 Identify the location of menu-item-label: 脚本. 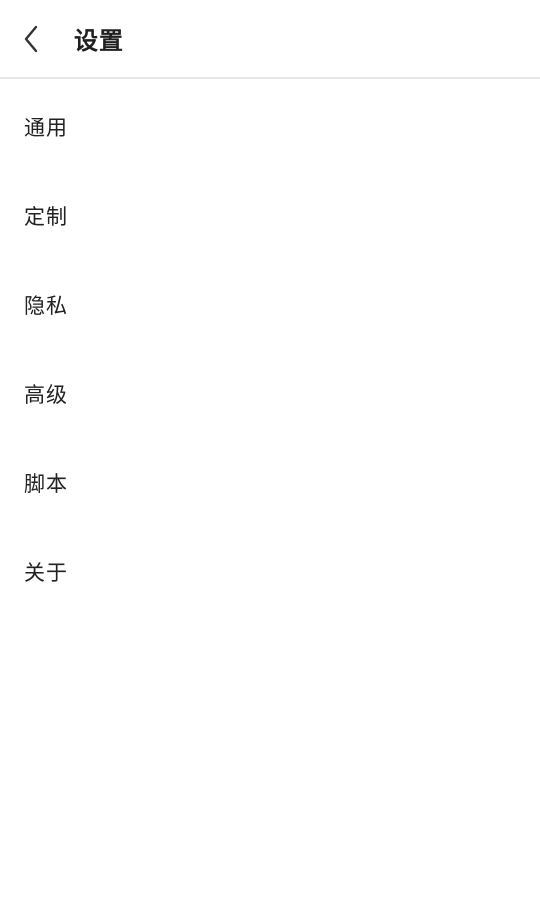
(46, 483).